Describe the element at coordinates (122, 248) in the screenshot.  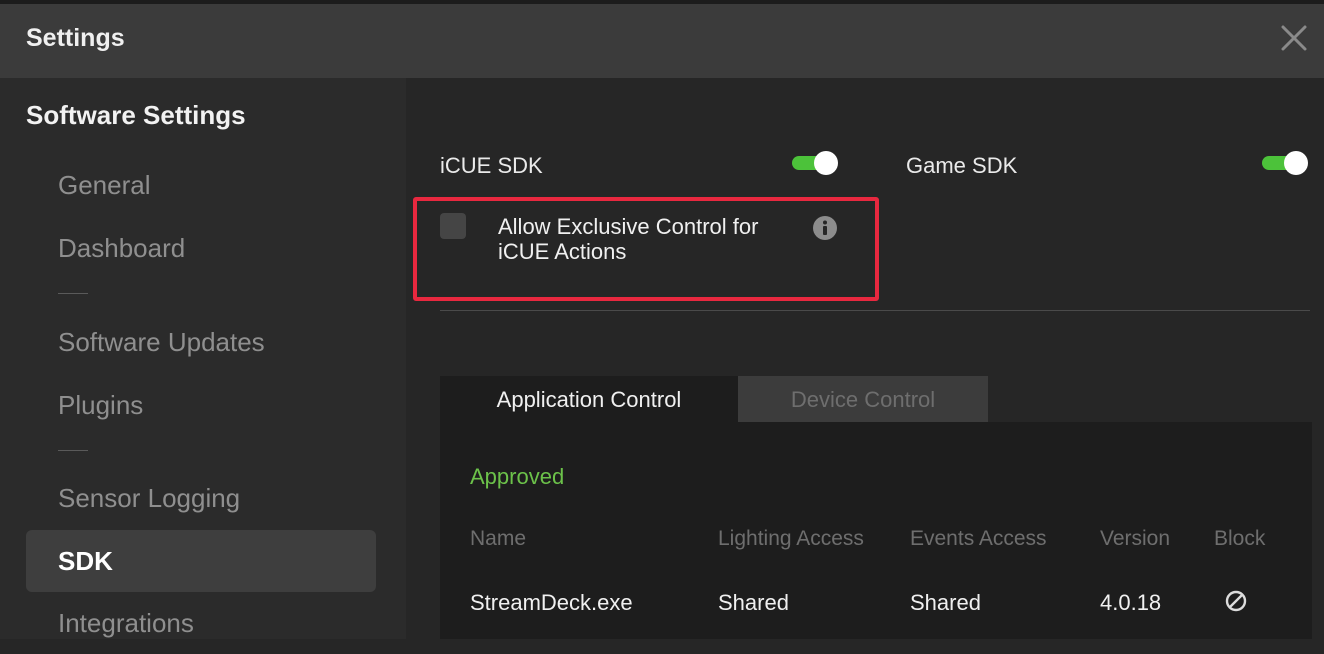
I see `sidebar-item-label: Dashboard` at that location.